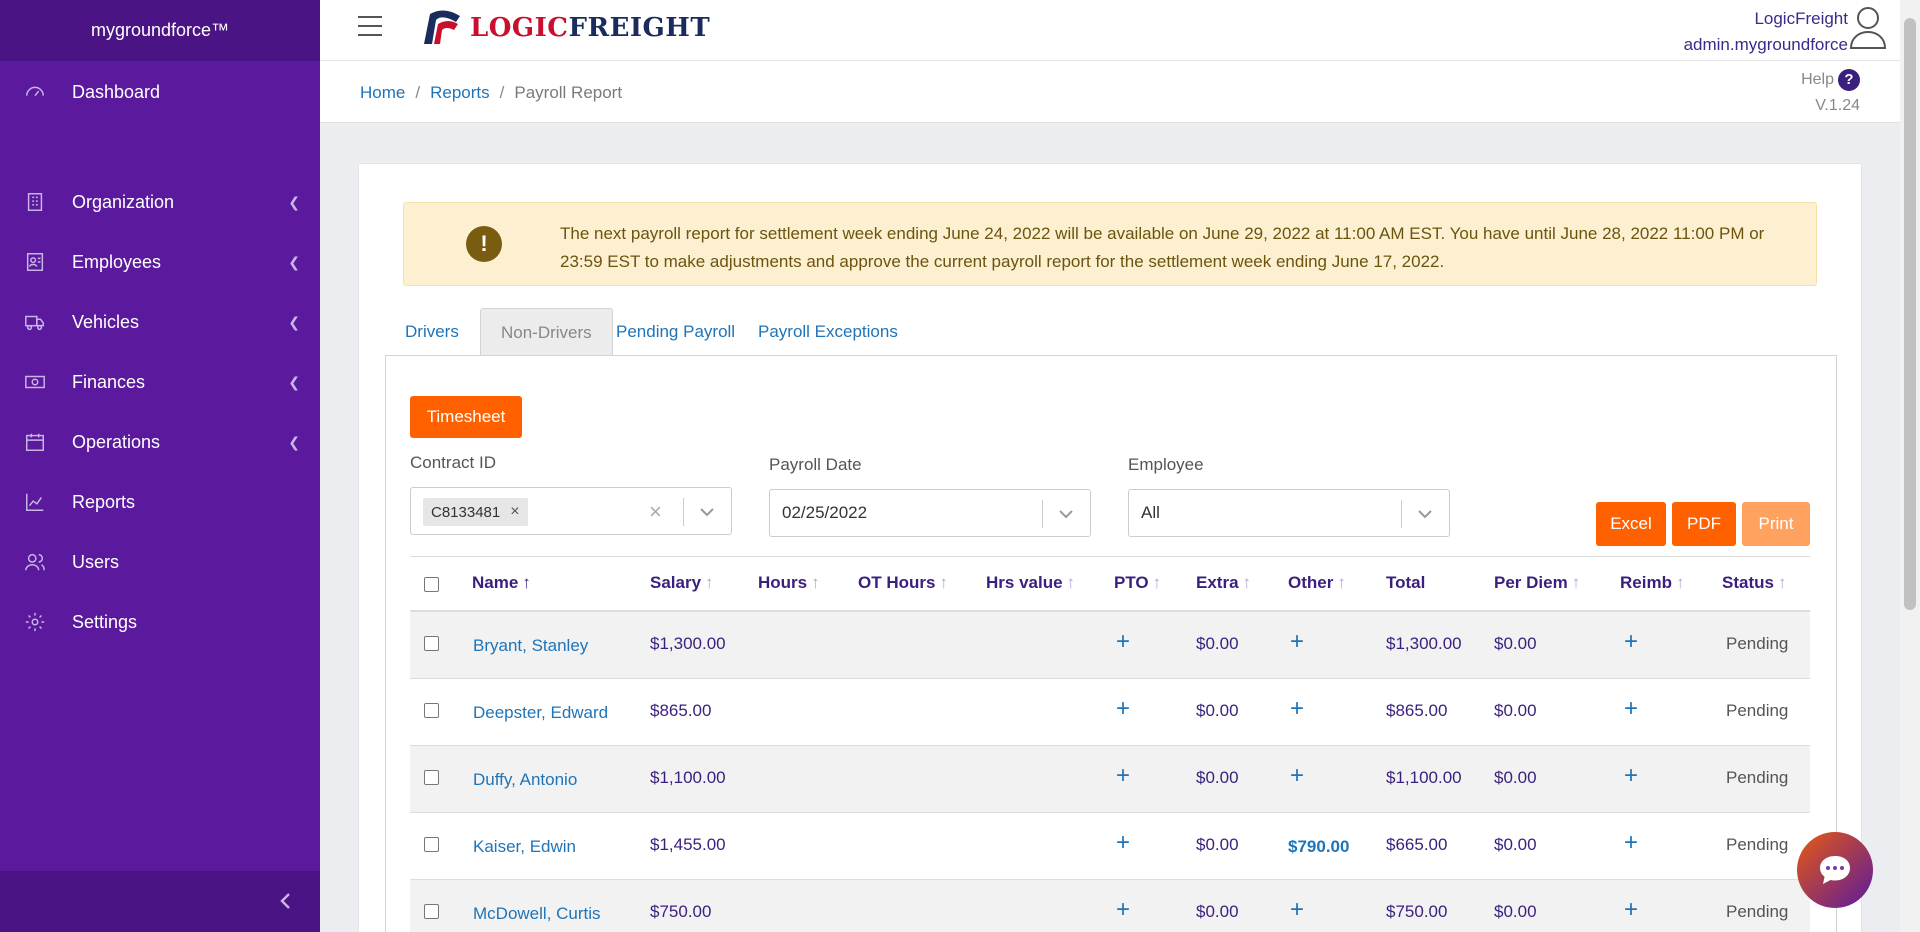 Image resolution: width=1920 pixels, height=932 pixels. I want to click on other-amount-link: $790.00, so click(1318, 847).